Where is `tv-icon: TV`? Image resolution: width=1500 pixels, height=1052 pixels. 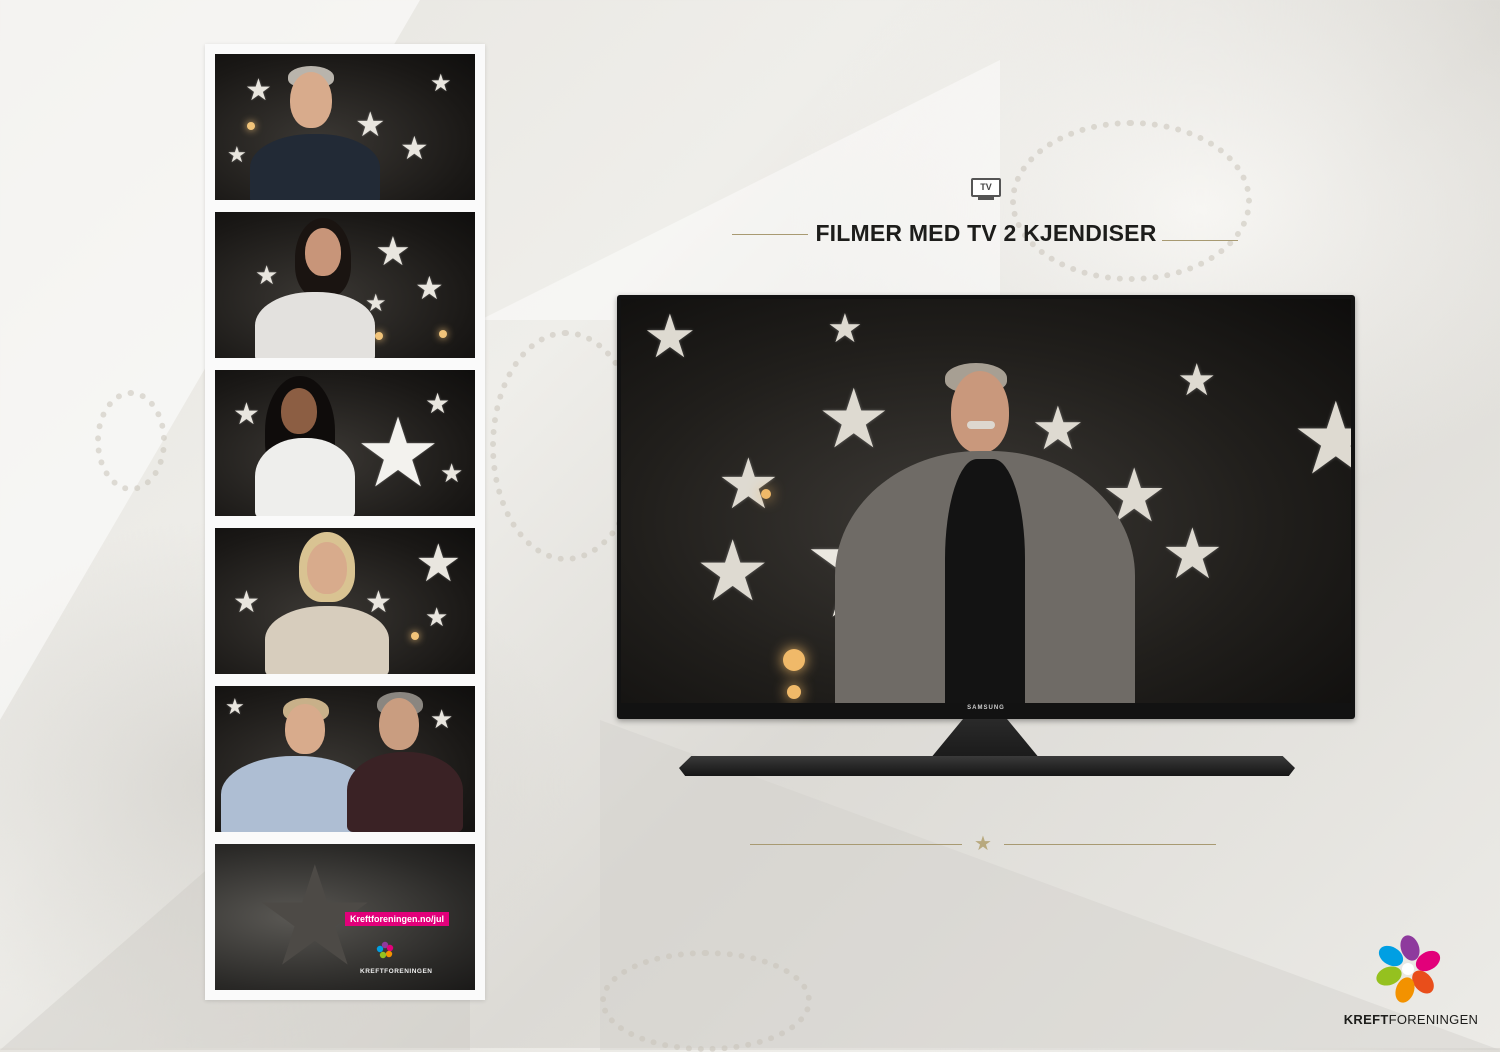
tv-icon: TV is located at coordinates (986, 187).